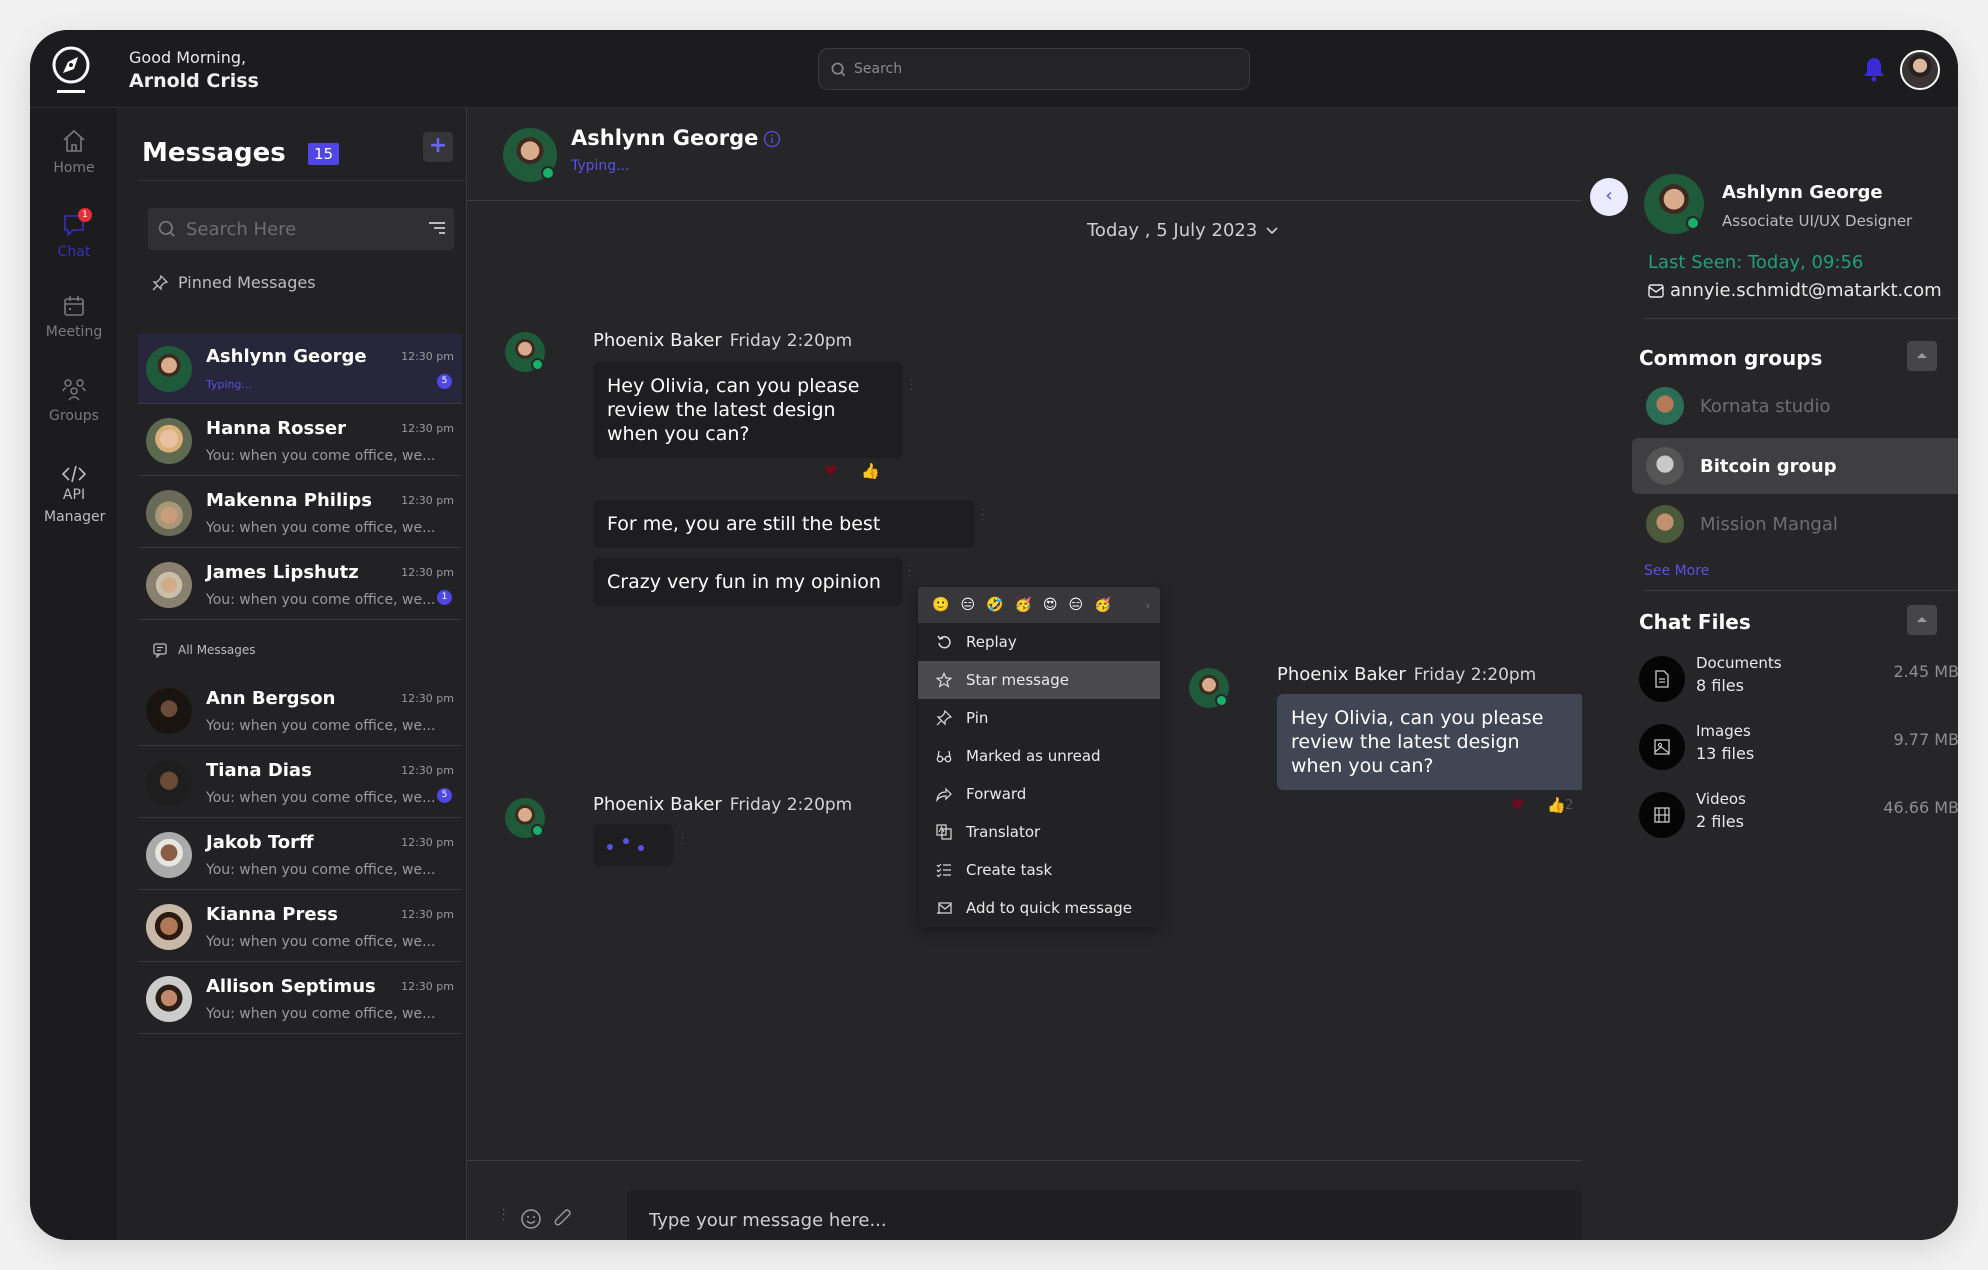 The width and height of the screenshot is (1988, 1270). Describe the element at coordinates (169, 369) in the screenshot. I see `avatar` at that location.